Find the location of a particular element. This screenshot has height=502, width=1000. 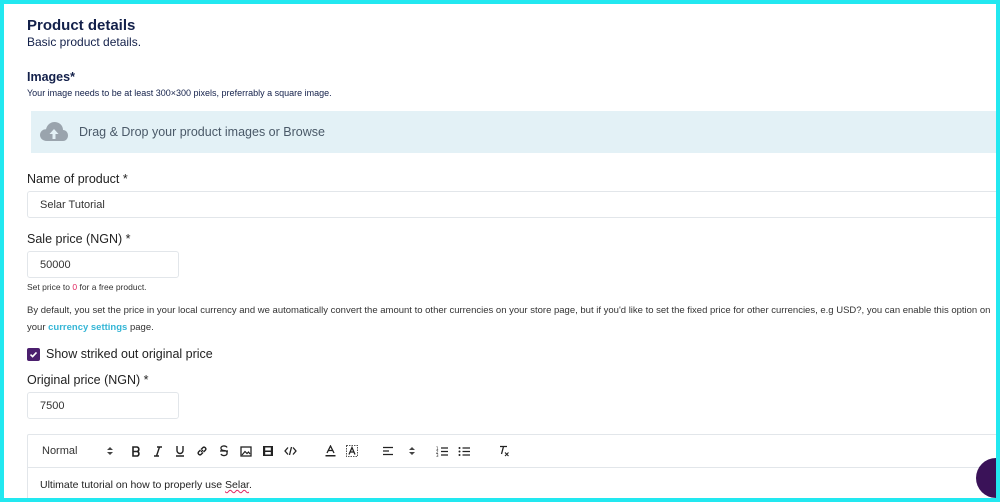

strike-button is located at coordinates (224, 451).